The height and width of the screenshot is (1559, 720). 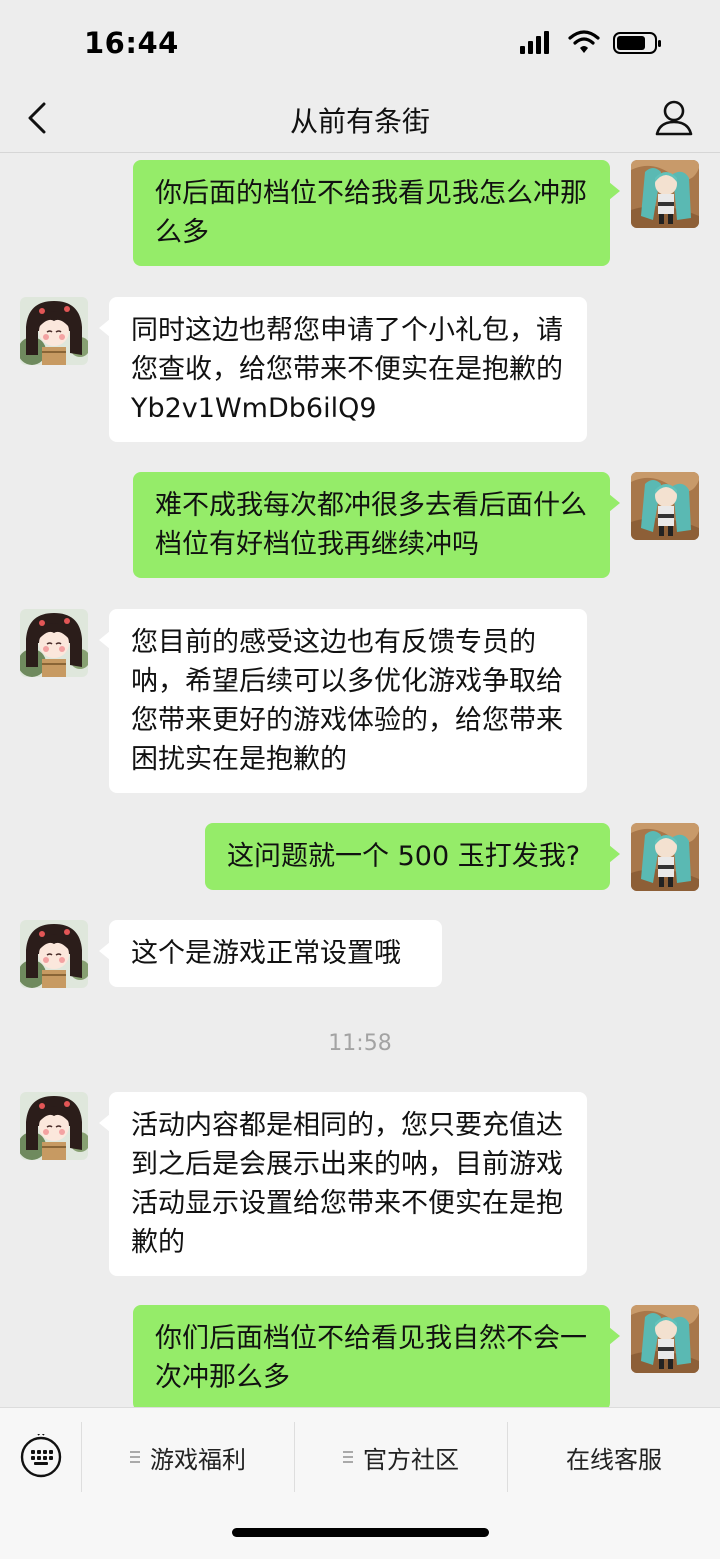 I want to click on message-bubble: 你们后面档位不给看见我自然不会一次冲那么多, so click(x=376, y=1356).